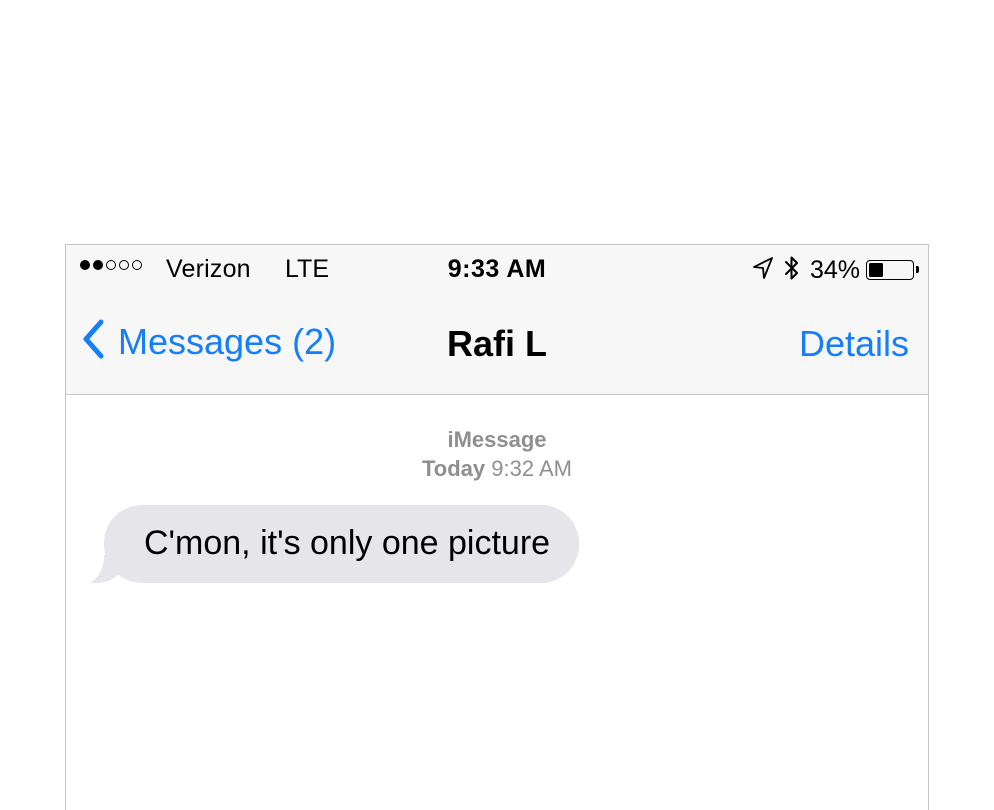 The image size is (994, 810). What do you see at coordinates (531, 468) in the screenshot?
I see `timestamp-time: 9:32 AM` at bounding box center [531, 468].